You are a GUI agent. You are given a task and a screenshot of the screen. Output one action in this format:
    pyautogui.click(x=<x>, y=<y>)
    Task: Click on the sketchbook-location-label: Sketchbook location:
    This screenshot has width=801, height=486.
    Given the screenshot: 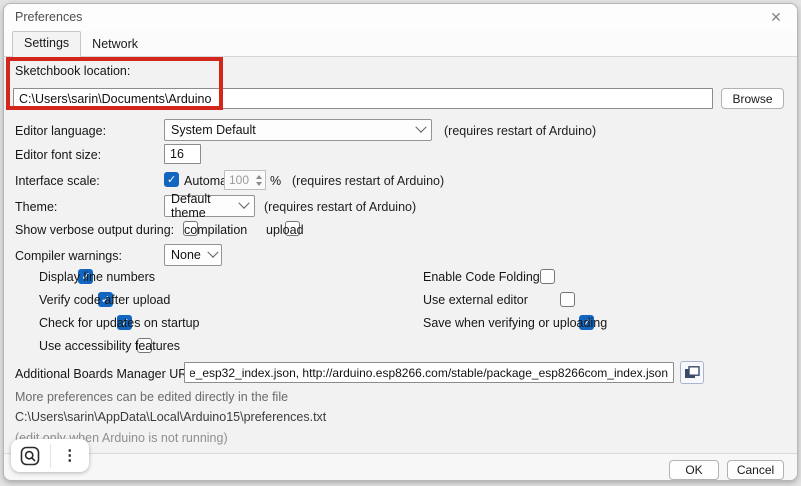 What is the action you would take?
    pyautogui.click(x=73, y=71)
    